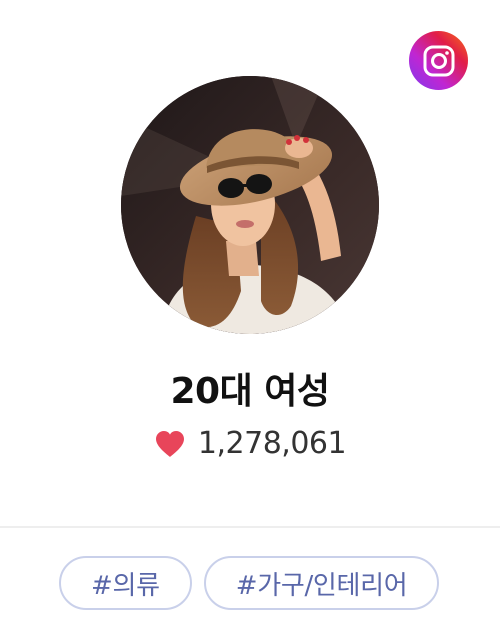 This screenshot has width=500, height=640. What do you see at coordinates (250, 391) in the screenshot?
I see `profile-name: 20대 여성` at bounding box center [250, 391].